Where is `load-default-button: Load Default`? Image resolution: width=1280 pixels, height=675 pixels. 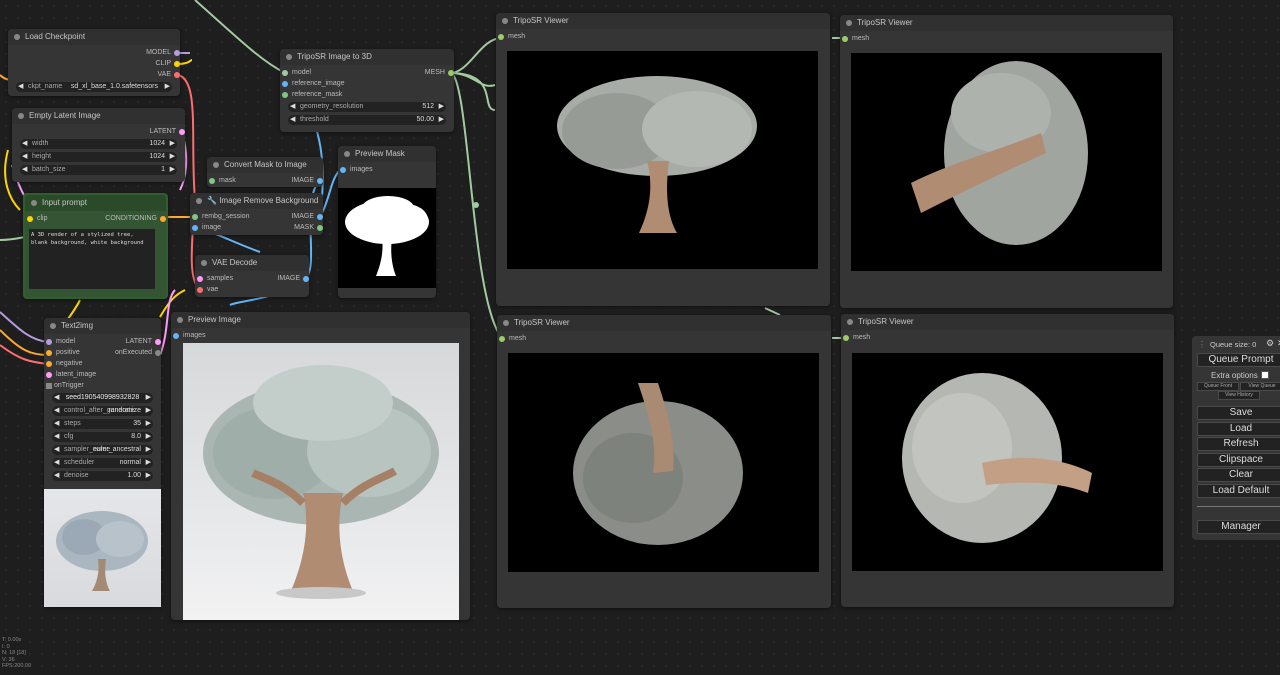 load-default-button: Load Default is located at coordinates (1238, 491).